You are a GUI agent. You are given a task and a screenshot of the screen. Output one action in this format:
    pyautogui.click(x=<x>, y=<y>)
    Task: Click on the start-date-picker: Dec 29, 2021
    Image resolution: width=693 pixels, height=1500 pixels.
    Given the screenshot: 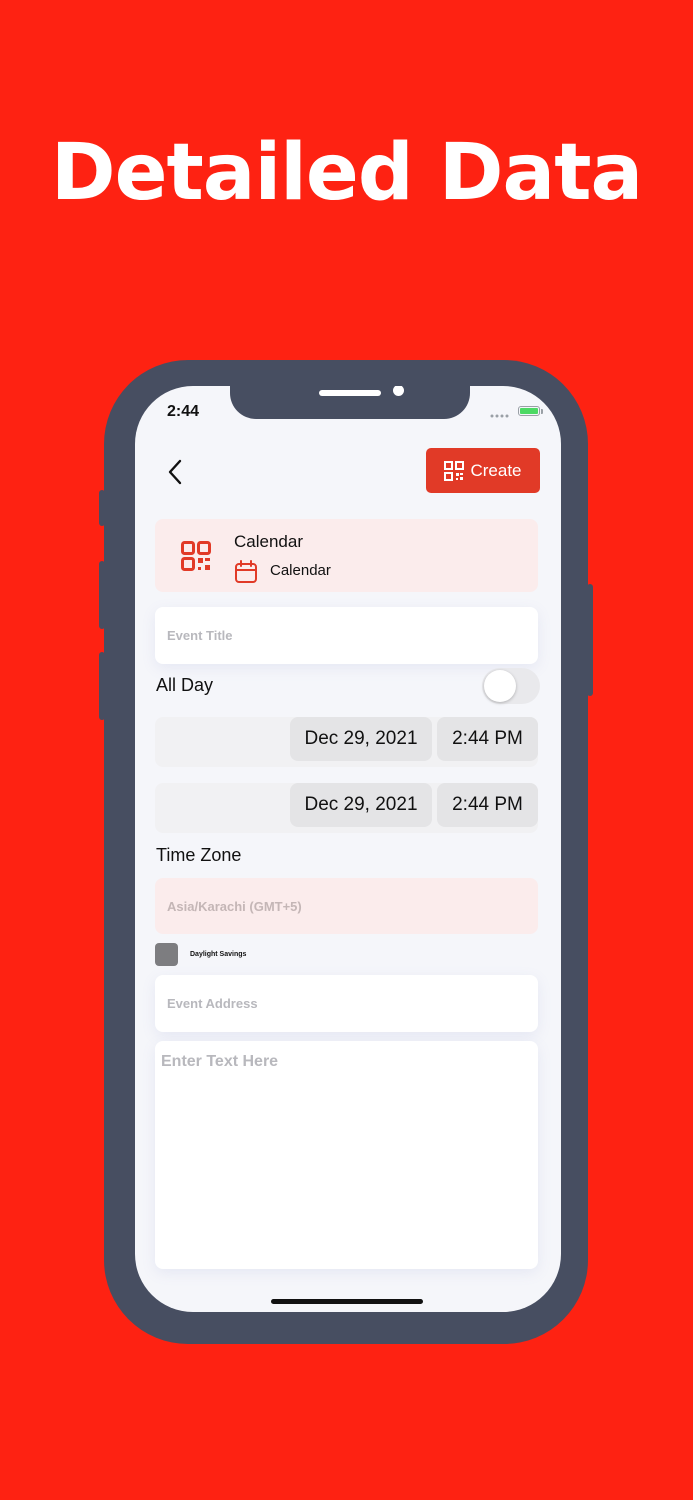 What is the action you would take?
    pyautogui.click(x=361, y=739)
    